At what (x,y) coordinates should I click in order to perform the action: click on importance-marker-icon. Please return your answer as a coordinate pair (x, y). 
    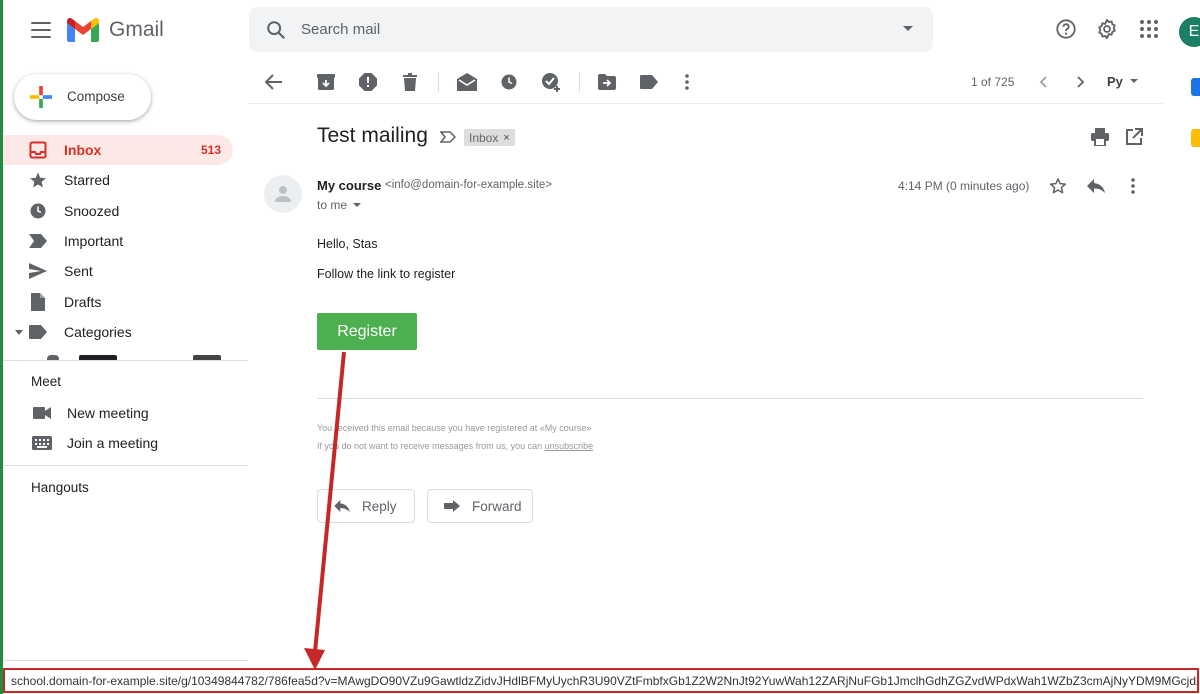
    Looking at the image, I should click on (448, 137).